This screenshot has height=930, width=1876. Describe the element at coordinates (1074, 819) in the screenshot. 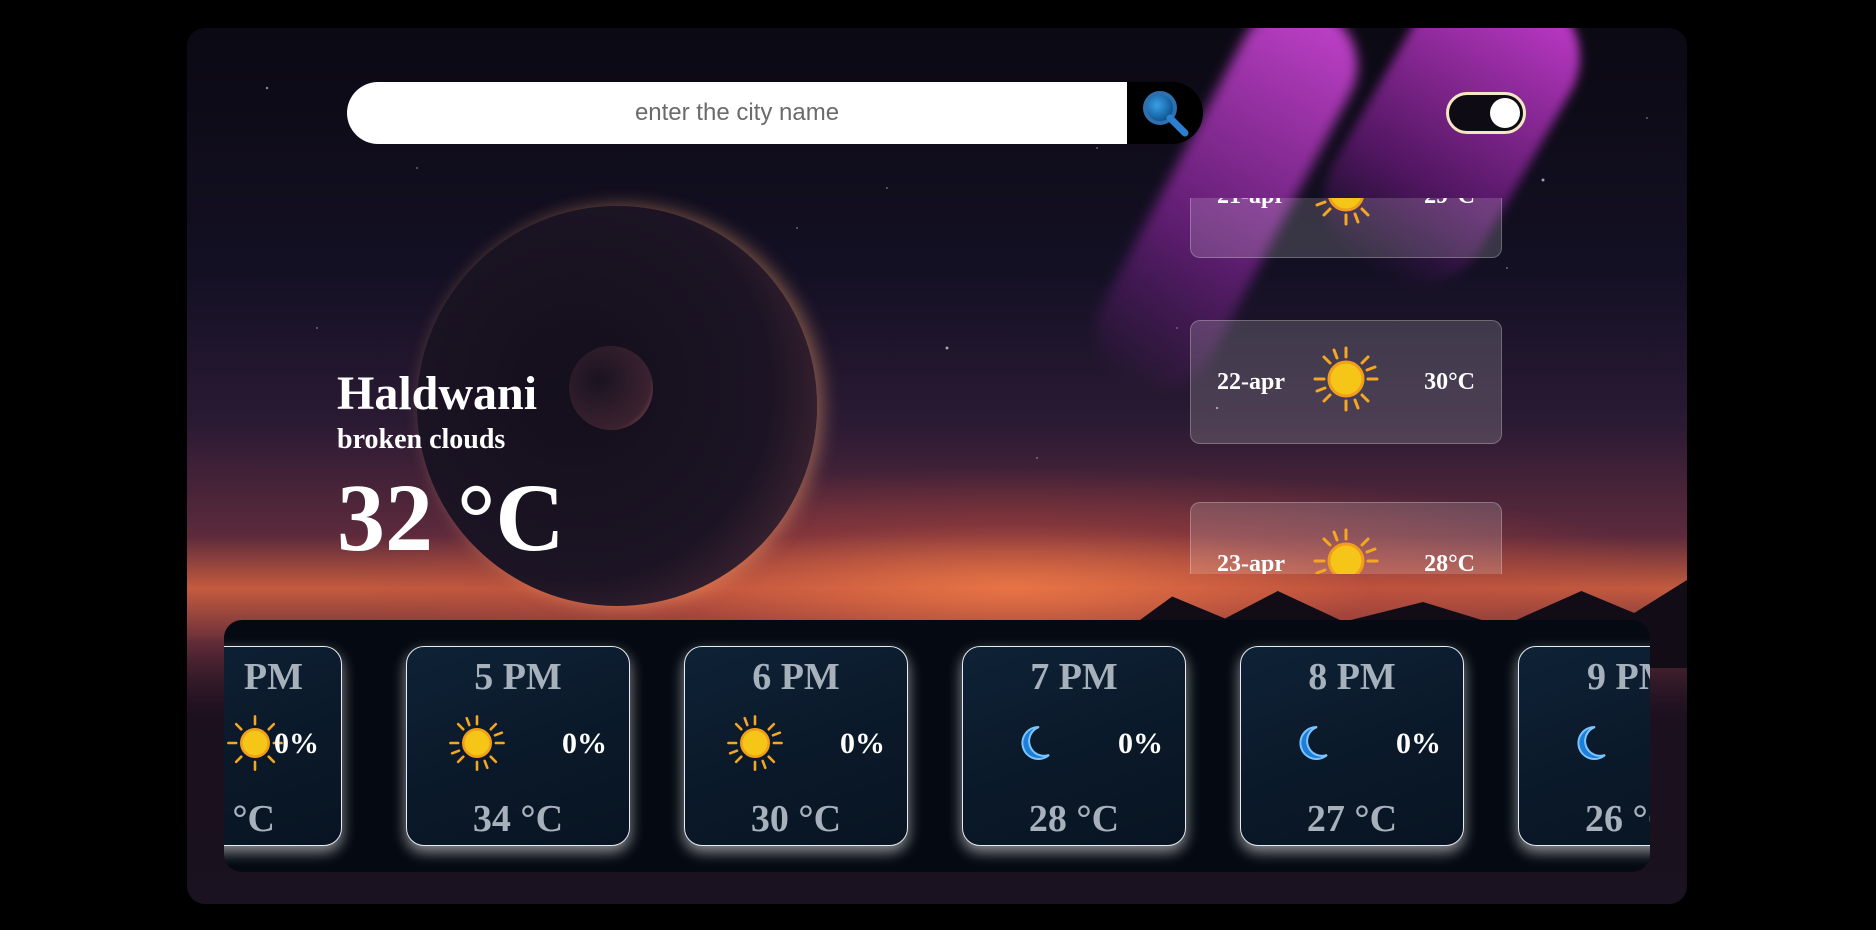

I see `hour-temperature: 28 °C` at that location.